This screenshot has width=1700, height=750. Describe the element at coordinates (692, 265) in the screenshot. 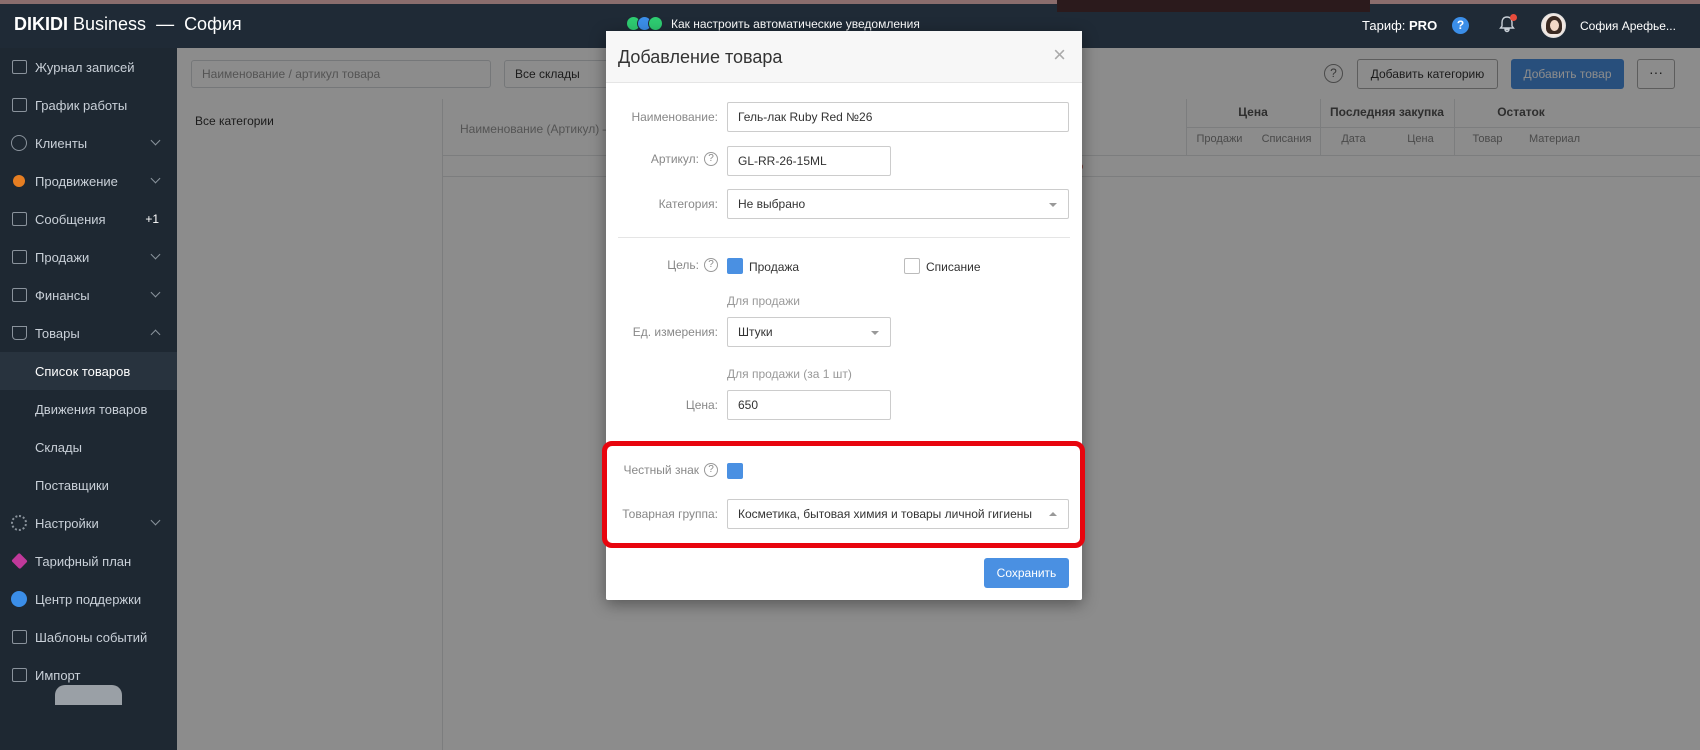

I see `purpose-label: Цель: ?` at that location.